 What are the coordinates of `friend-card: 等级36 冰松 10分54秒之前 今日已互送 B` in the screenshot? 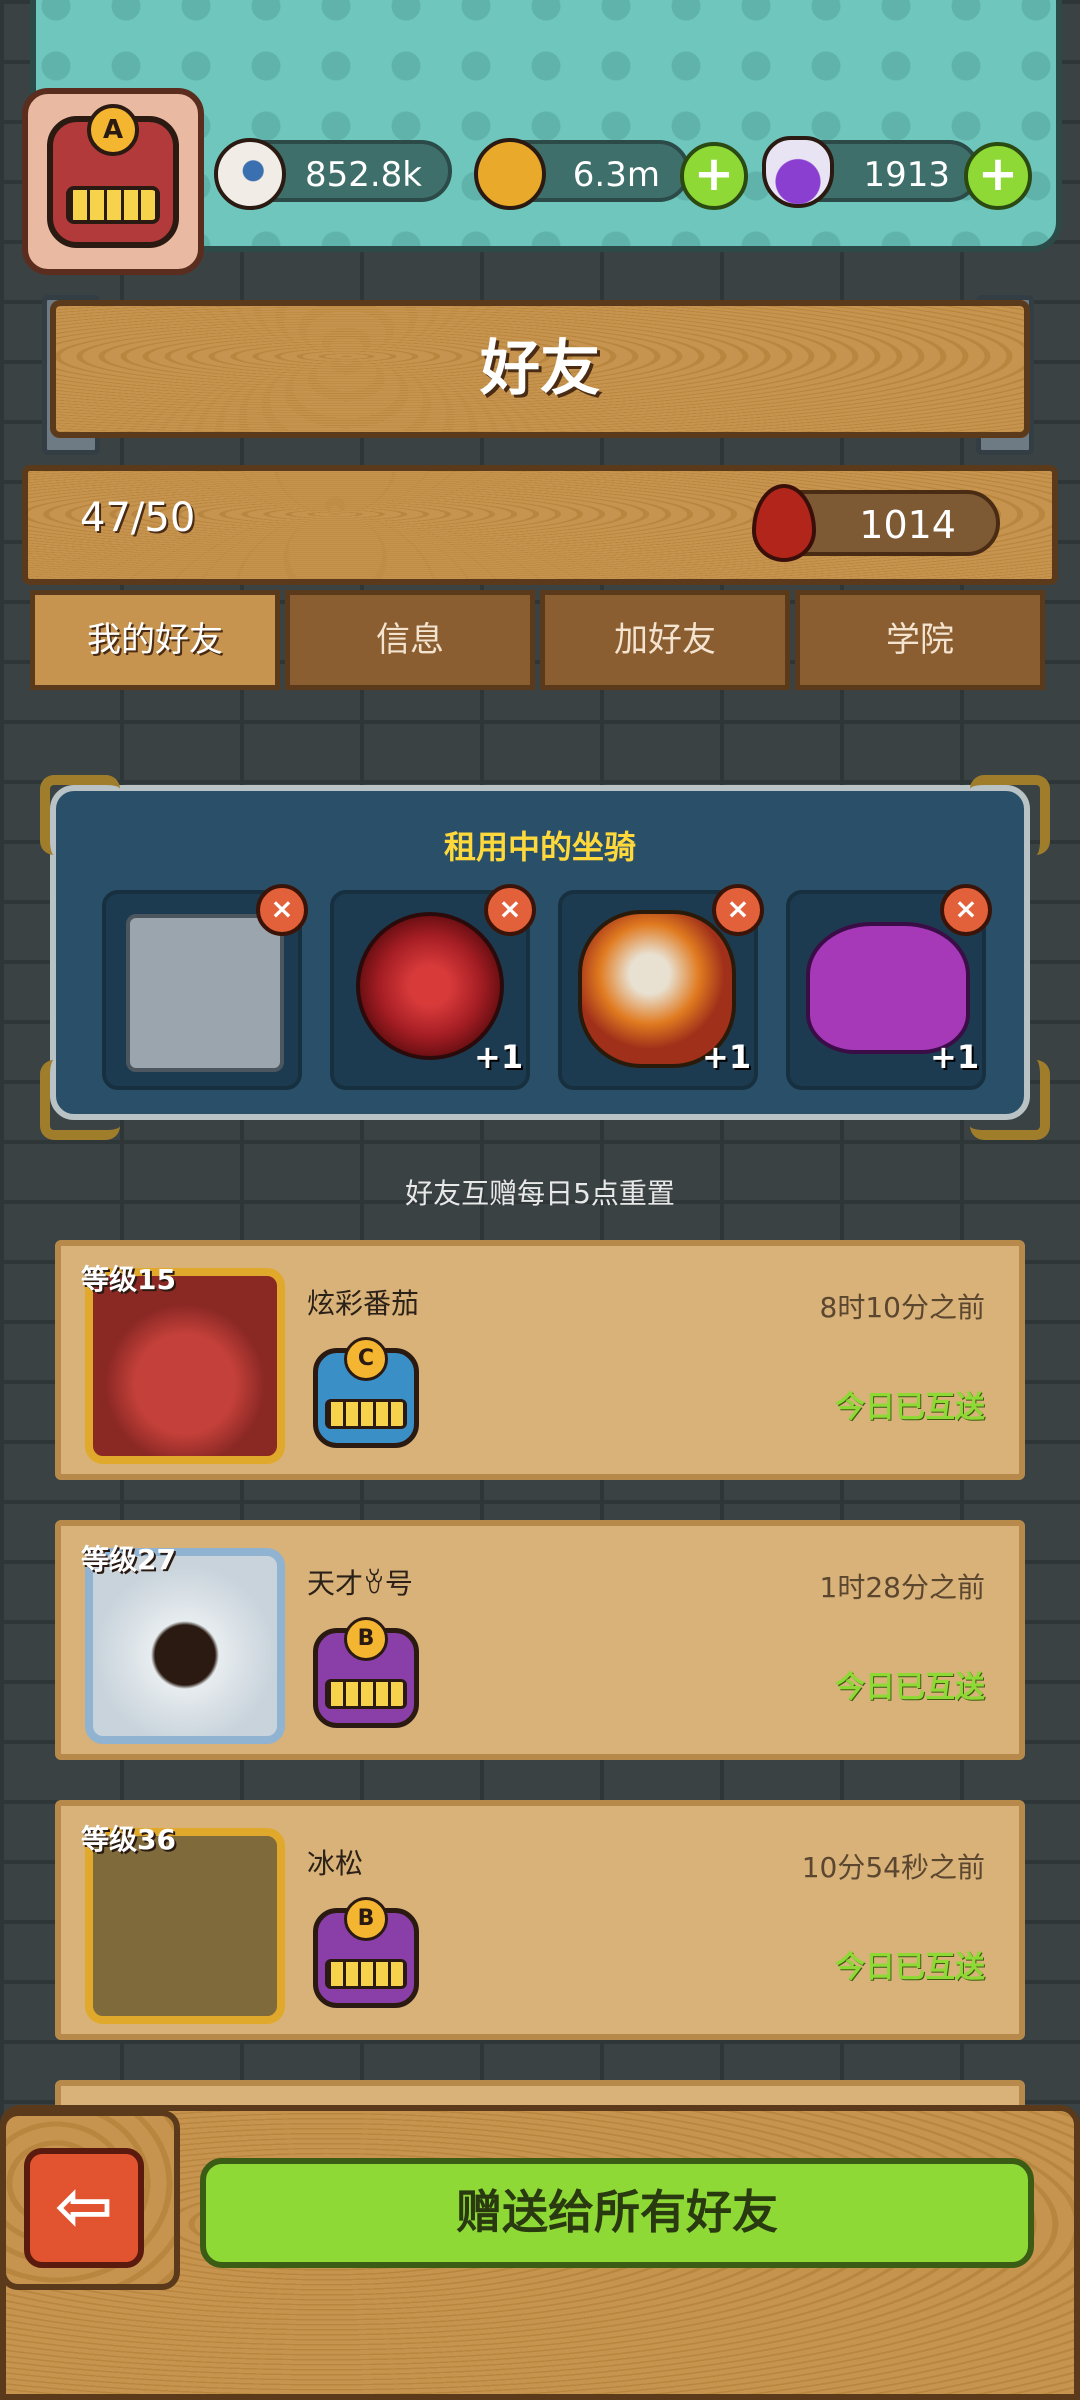 It's located at (540, 1920).